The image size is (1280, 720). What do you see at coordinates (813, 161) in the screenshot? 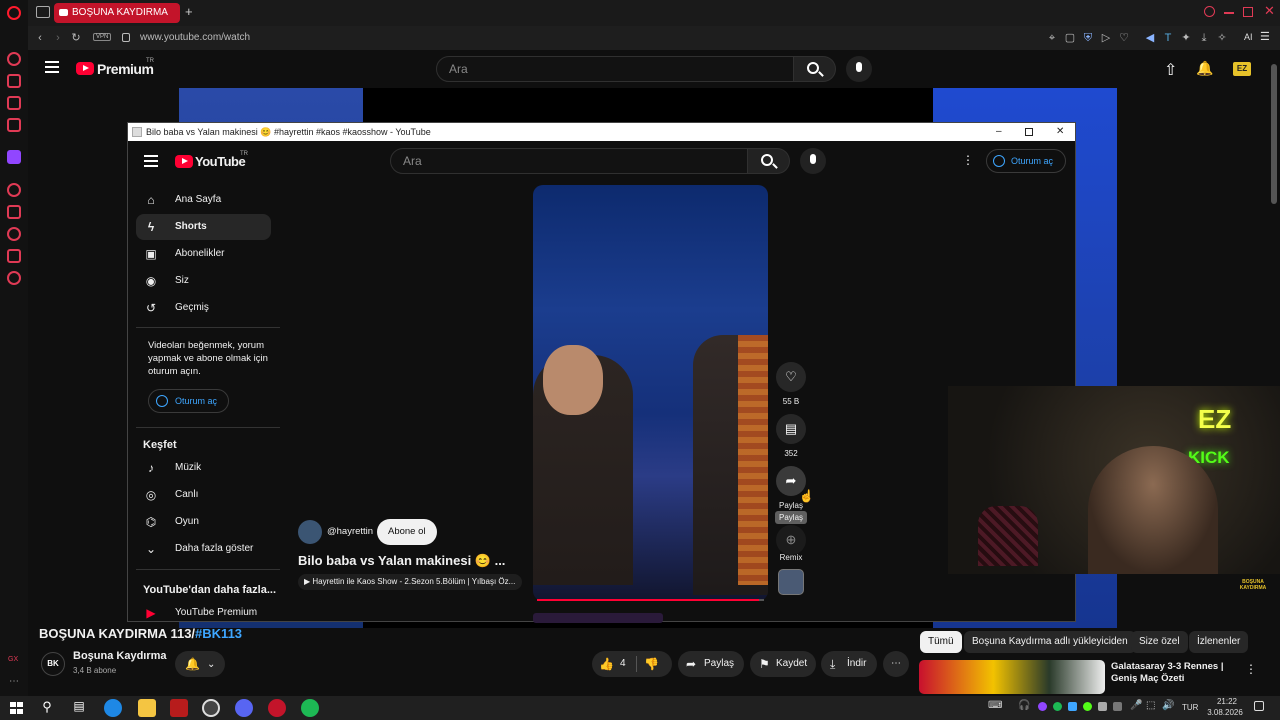
I see `popup-voice-search-button` at bounding box center [813, 161].